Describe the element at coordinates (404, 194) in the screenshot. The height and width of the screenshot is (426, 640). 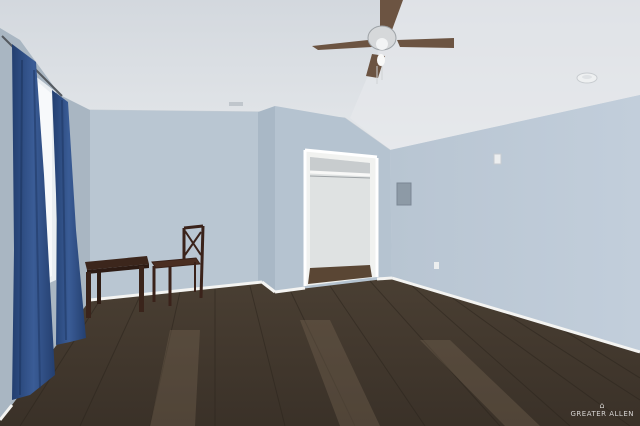
I see `electrical-panel` at that location.